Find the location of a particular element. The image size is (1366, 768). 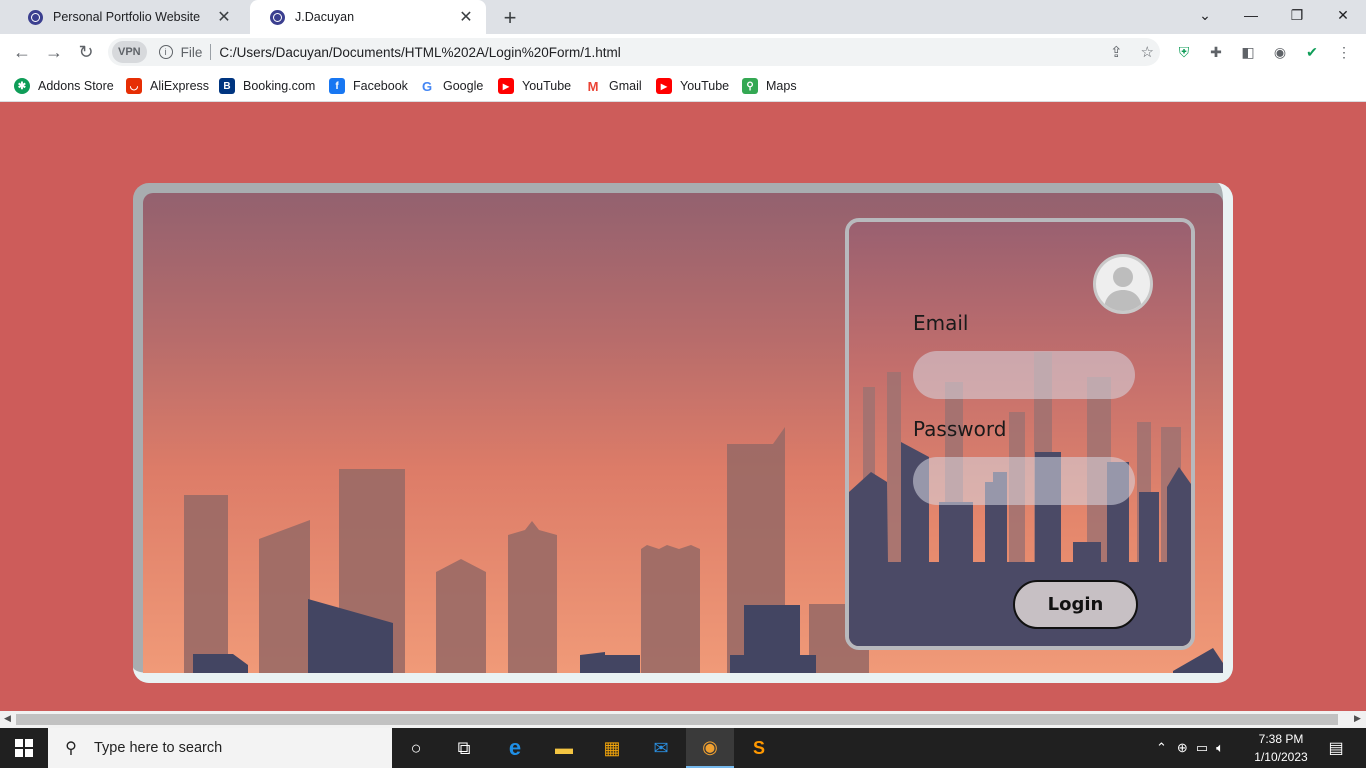

windows-logo-icon is located at coordinates (24, 748).